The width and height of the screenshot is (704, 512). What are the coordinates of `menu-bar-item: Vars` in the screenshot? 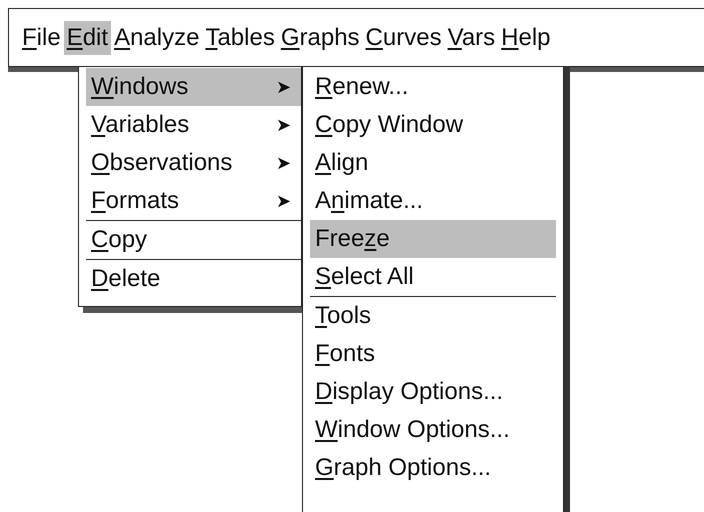 It's located at (471, 37).